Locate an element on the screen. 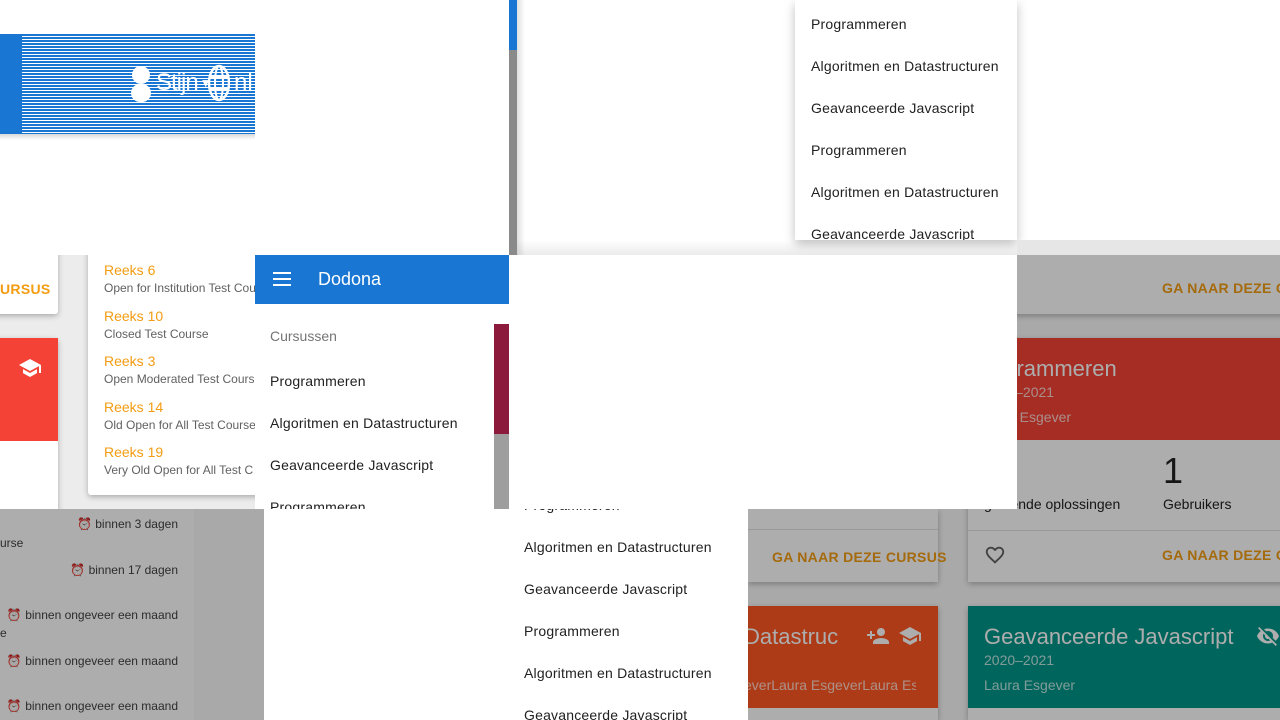 Image resolution: width=1280 pixels, height=720 pixels. drawer-item-course: Algoritmen en Datastructuren is located at coordinates (374, 423).